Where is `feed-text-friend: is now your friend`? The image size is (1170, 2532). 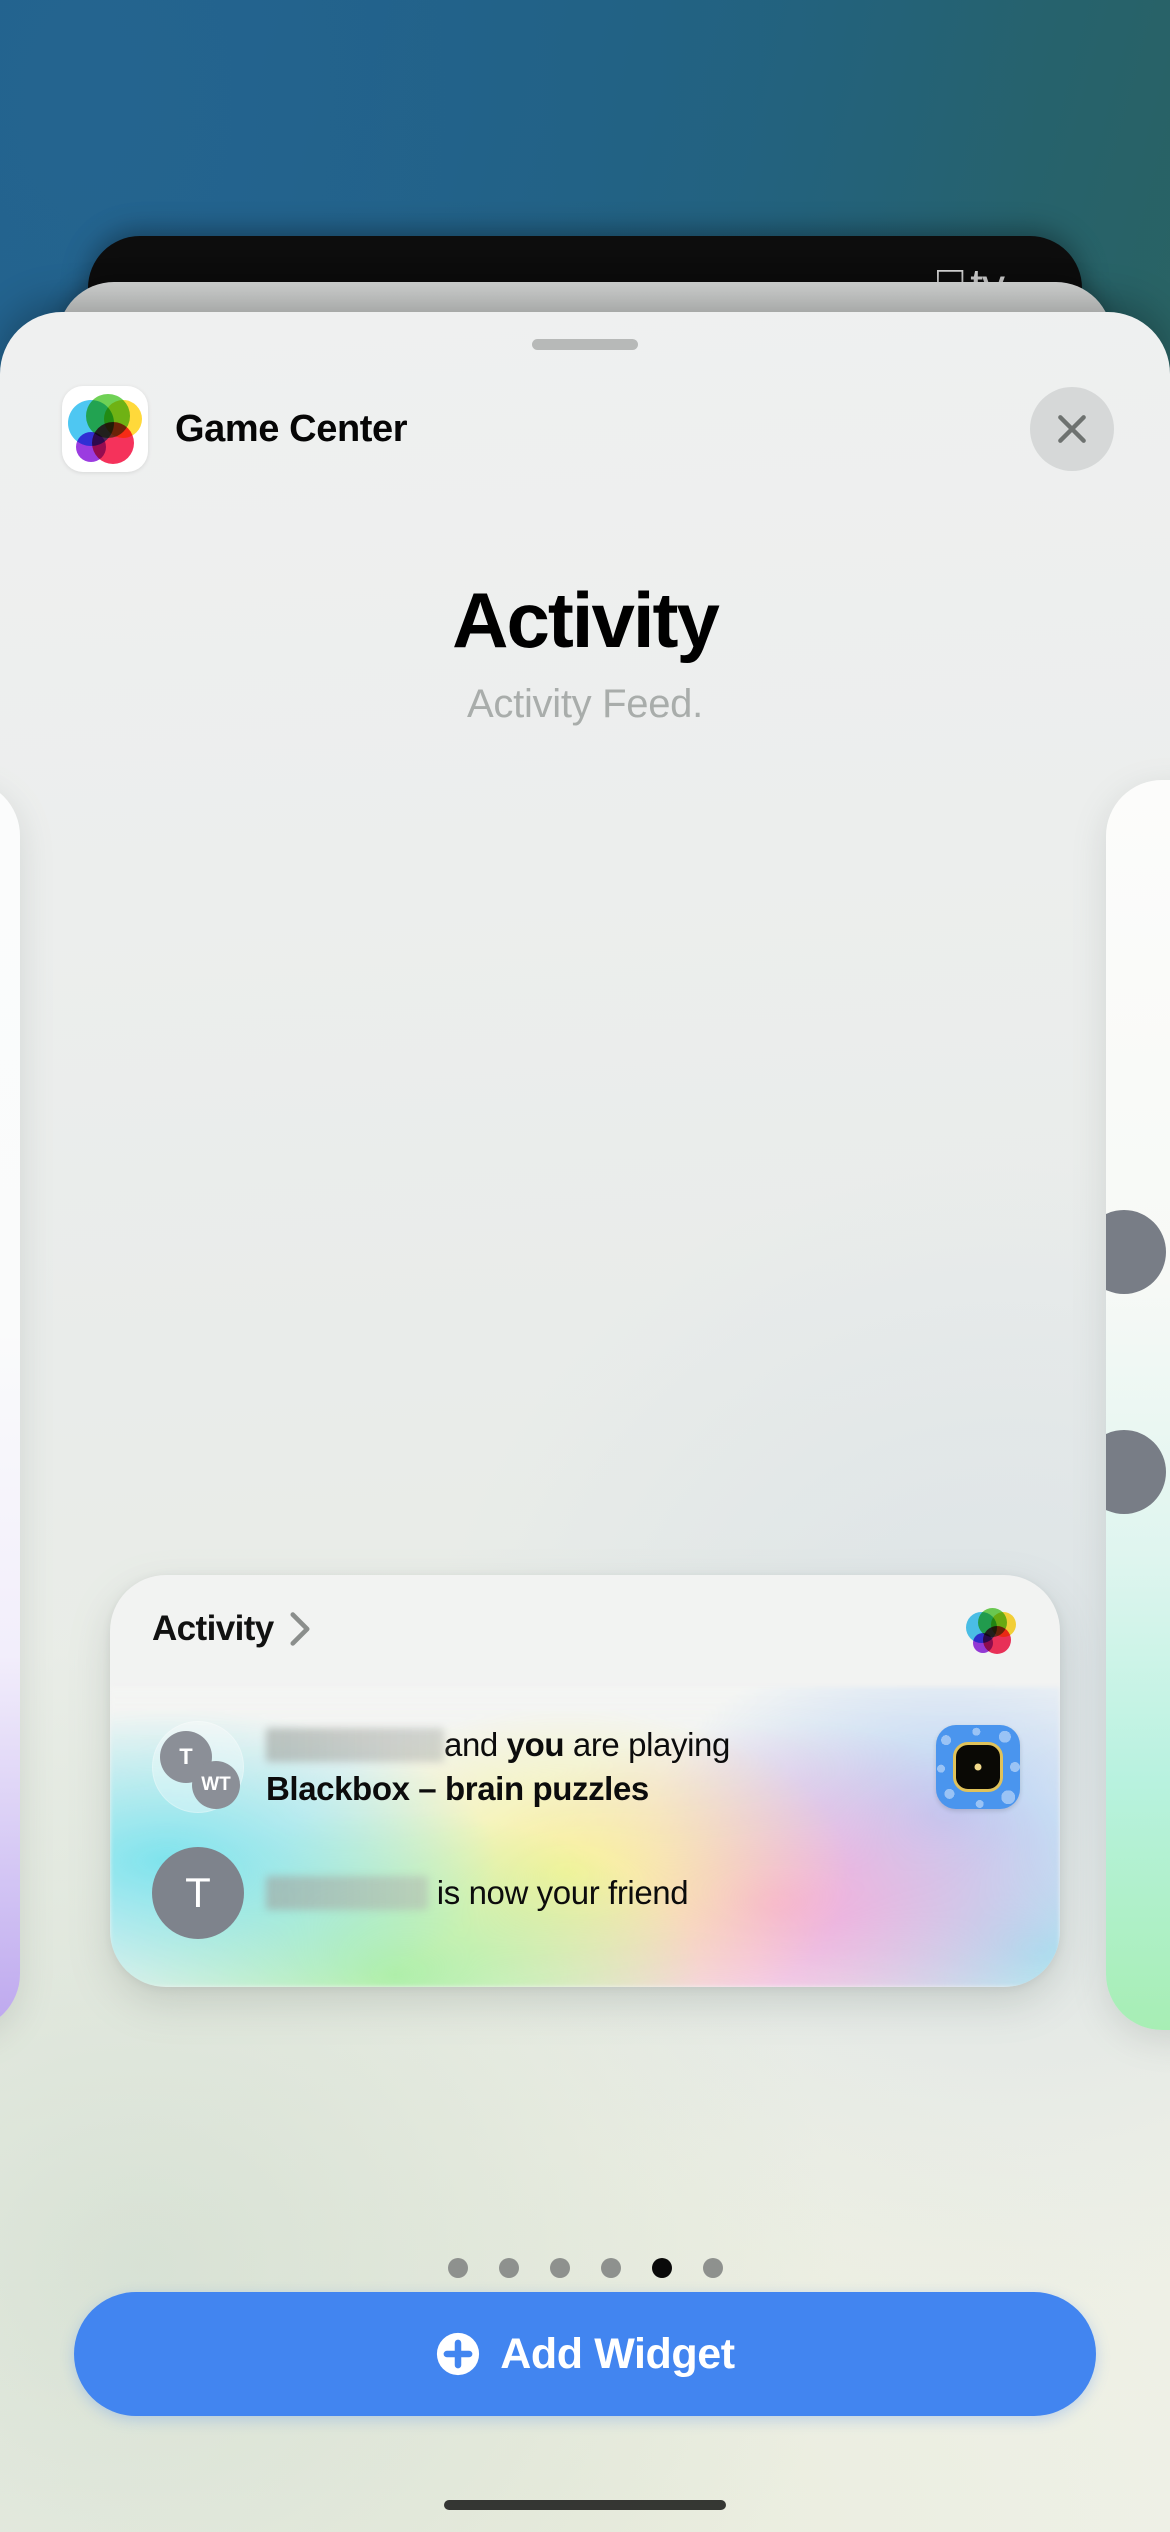 feed-text-friend: is now your friend is located at coordinates (562, 1892).